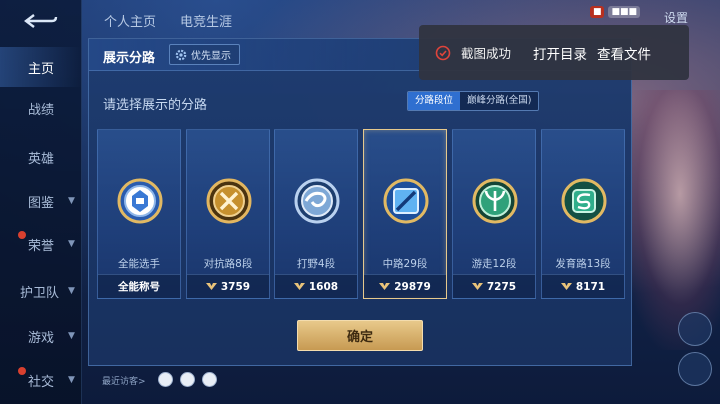 This screenshot has width=720, height=404. Describe the element at coordinates (584, 201) in the screenshot. I see `farm-lane-emblem-icon` at that location.